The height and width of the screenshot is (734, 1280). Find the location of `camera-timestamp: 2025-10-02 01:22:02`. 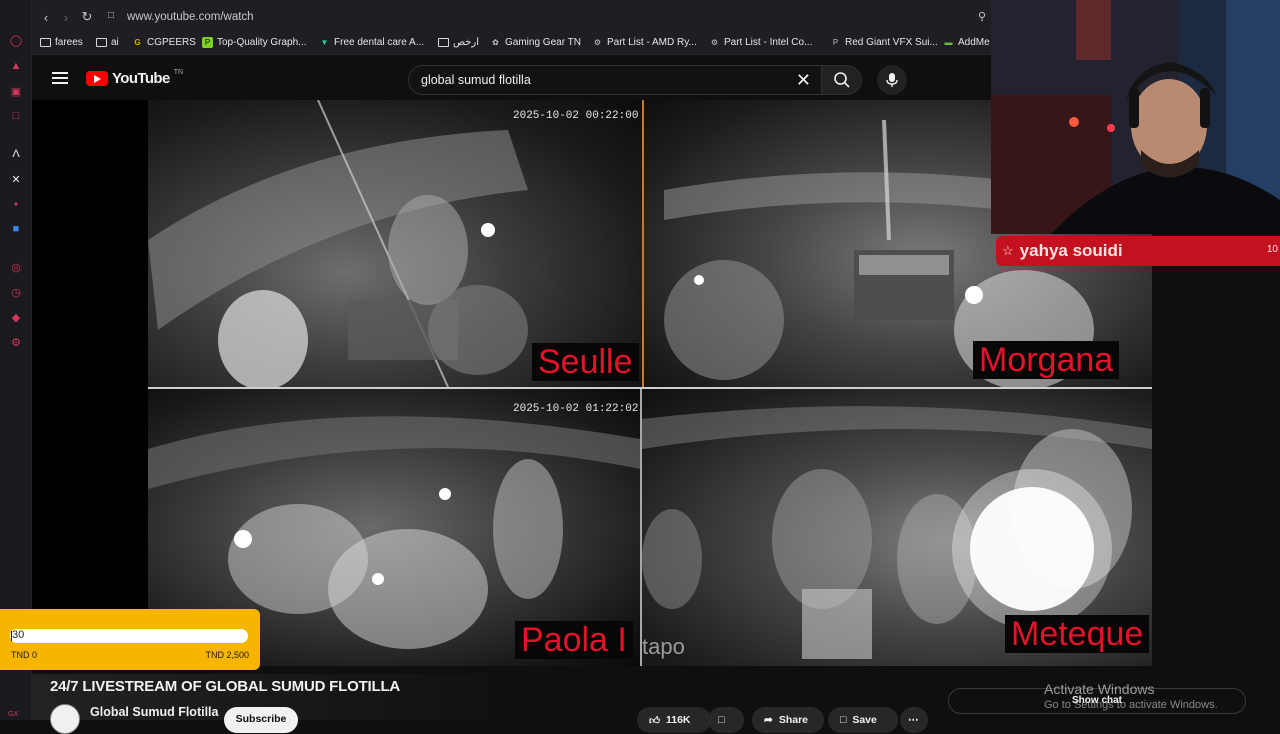

camera-timestamp: 2025-10-02 01:22:02 is located at coordinates (576, 409).